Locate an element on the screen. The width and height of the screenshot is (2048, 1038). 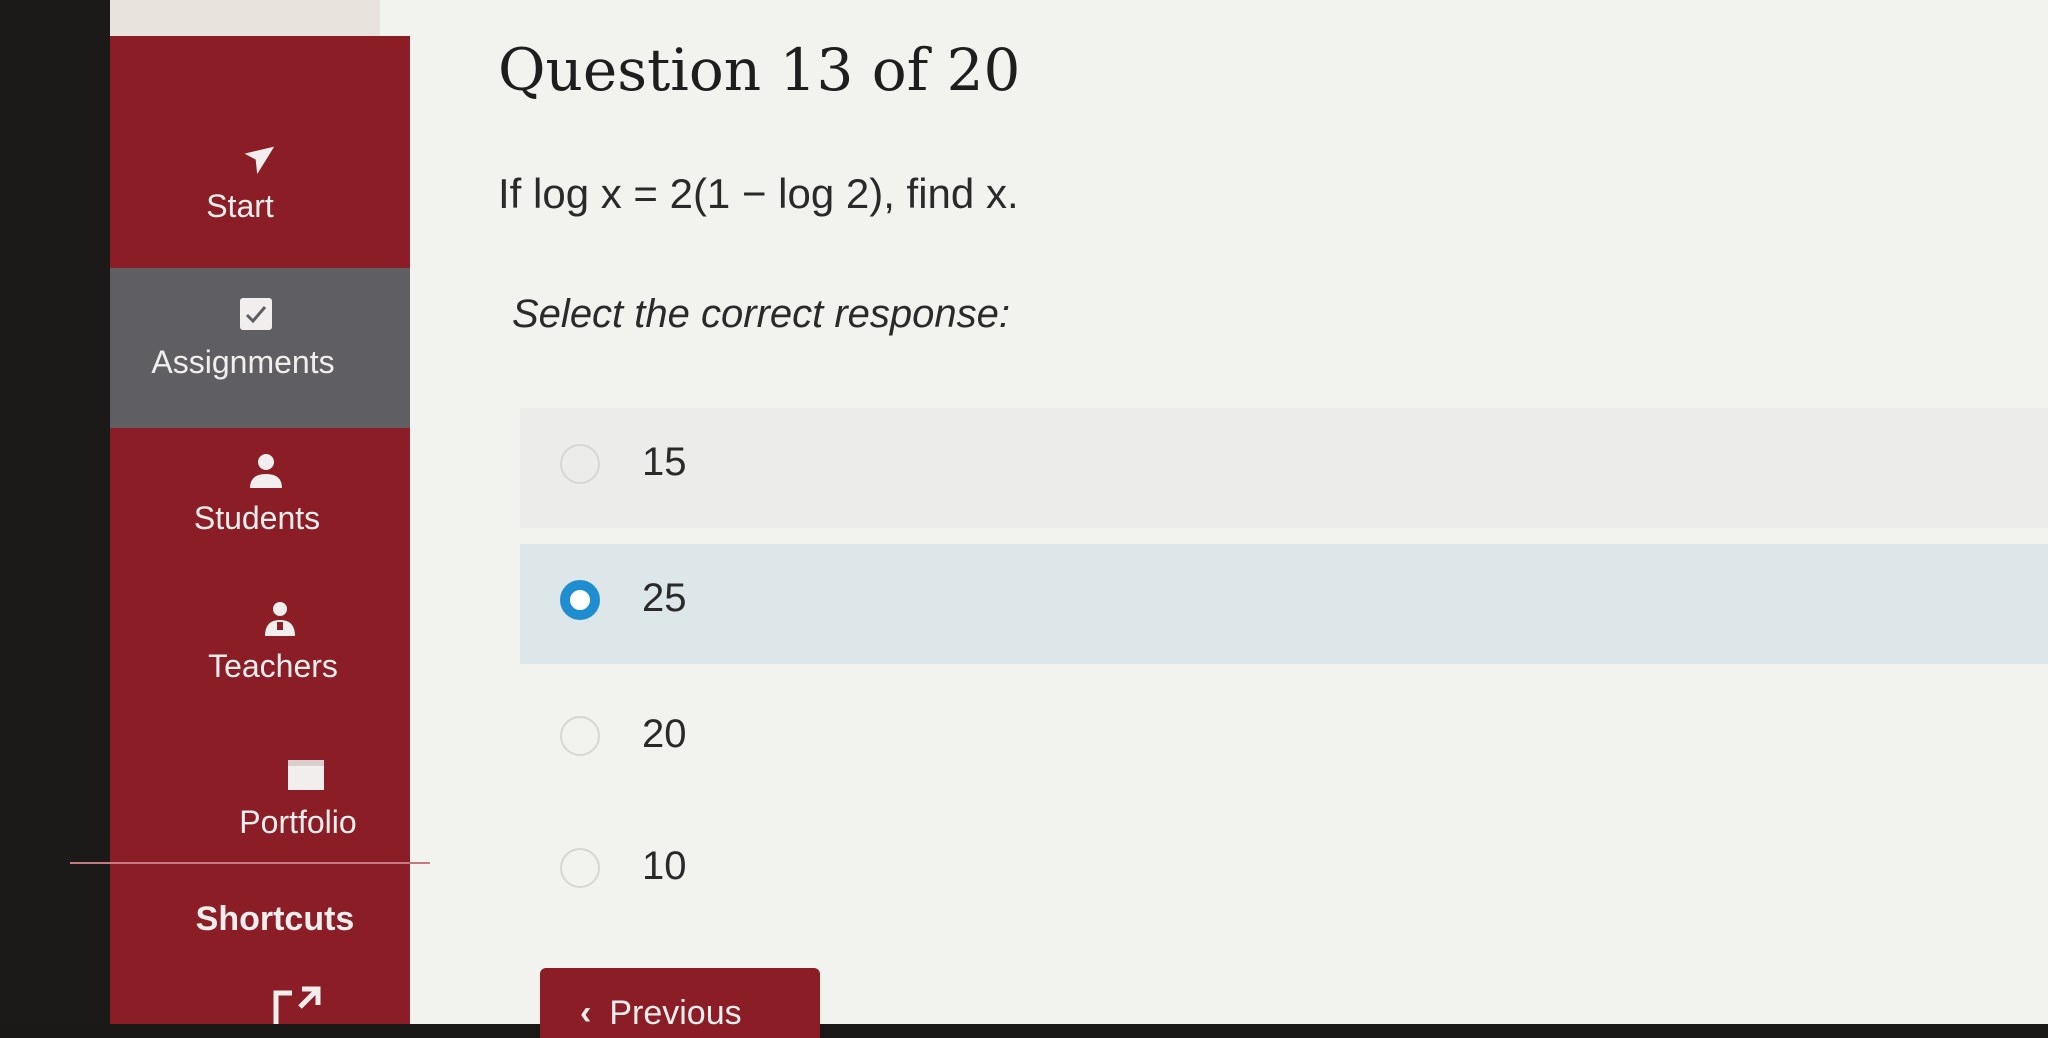
sidebar-item-label: Start is located at coordinates (240, 206).